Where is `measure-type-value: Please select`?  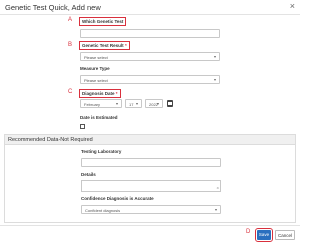
measure-type-value: Please select is located at coordinates (96, 80).